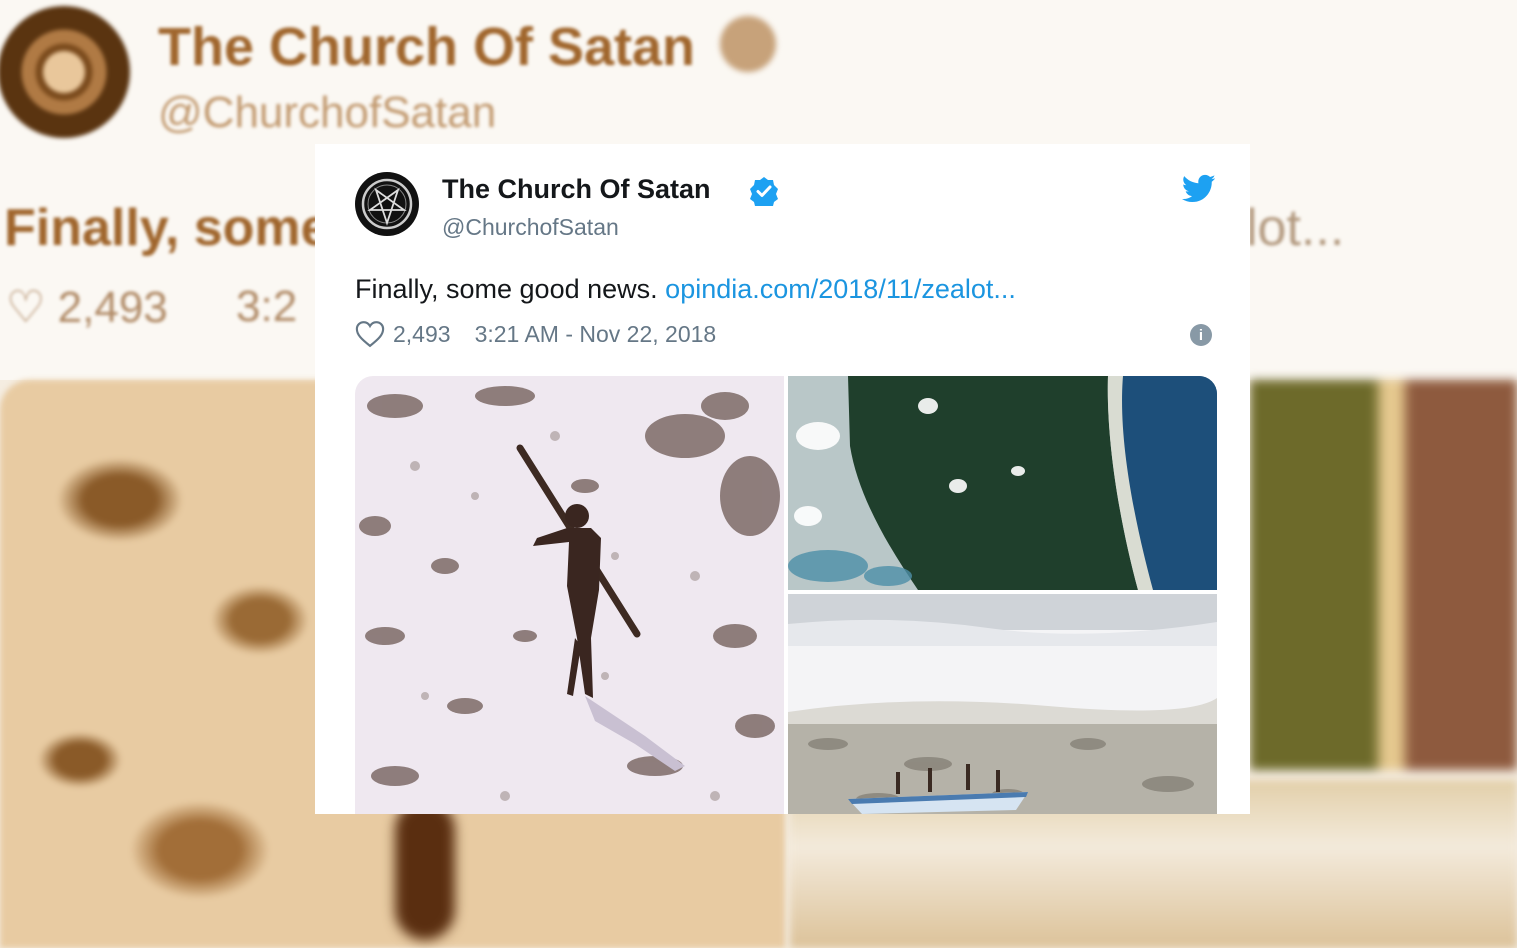 This screenshot has width=1517, height=948. Describe the element at coordinates (267, 306) in the screenshot. I see `background-timestamp: 3:2` at that location.